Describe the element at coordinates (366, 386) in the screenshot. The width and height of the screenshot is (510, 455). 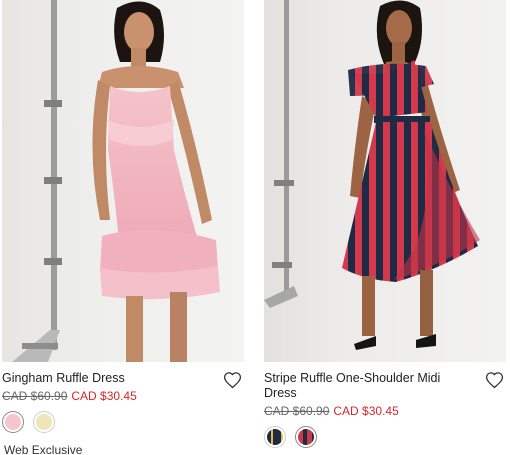
I see `product-name: Stripe Ruffle One-Shoulder Midi Dress` at that location.